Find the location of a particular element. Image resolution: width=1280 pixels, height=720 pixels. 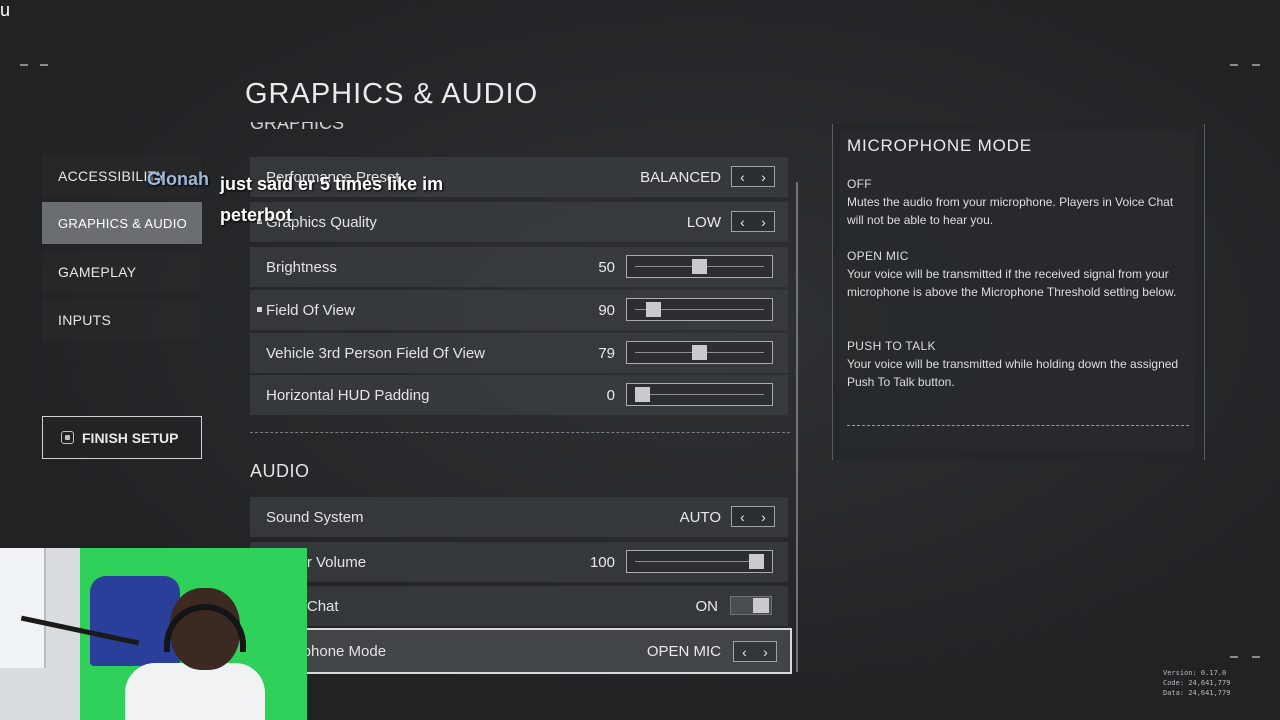

info-panel-divider is located at coordinates (1018, 425).